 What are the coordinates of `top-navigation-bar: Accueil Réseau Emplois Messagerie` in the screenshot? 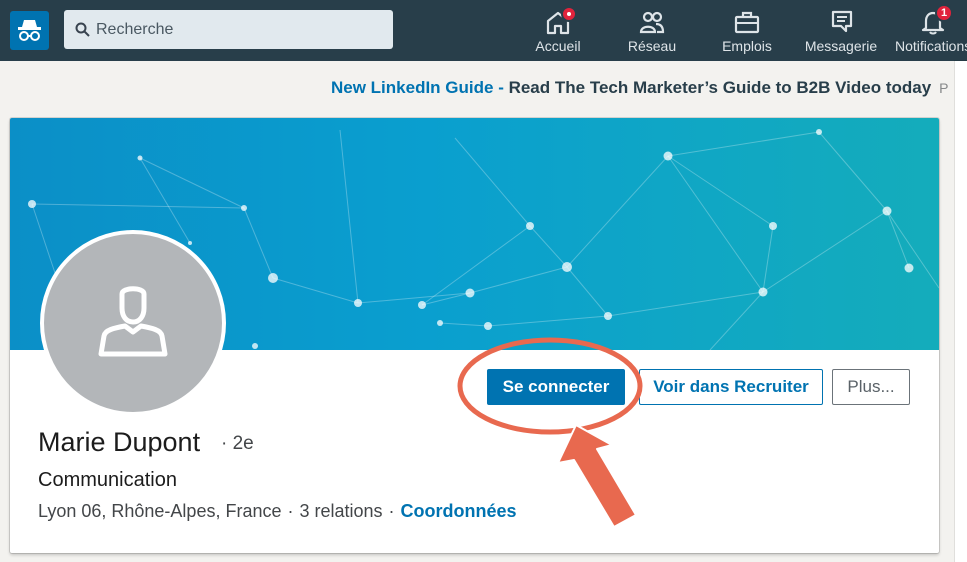 It's located at (483, 30).